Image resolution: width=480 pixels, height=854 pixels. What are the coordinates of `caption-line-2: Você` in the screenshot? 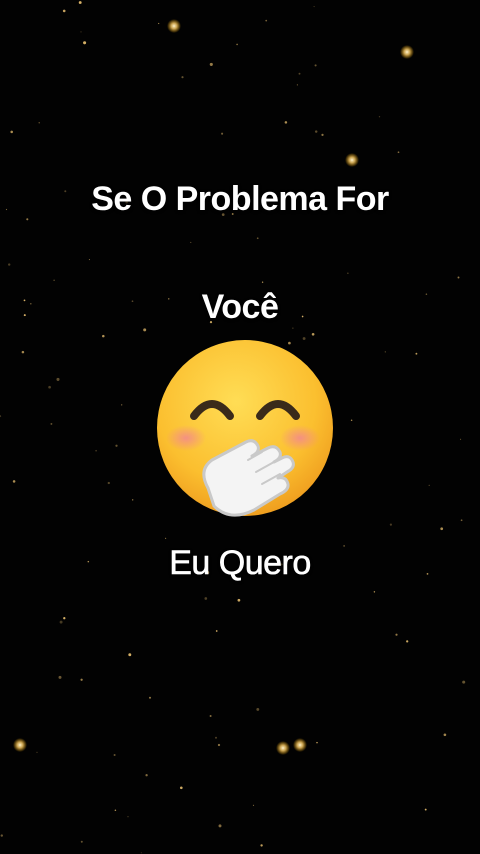 It's located at (240, 307).